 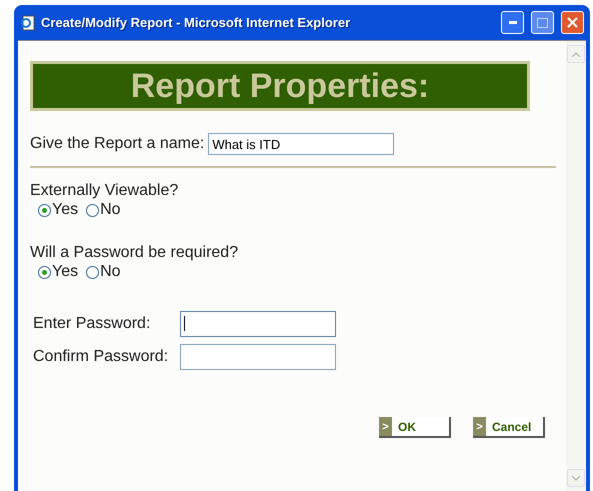 I want to click on password-label: Enter Password:, so click(x=92, y=324).